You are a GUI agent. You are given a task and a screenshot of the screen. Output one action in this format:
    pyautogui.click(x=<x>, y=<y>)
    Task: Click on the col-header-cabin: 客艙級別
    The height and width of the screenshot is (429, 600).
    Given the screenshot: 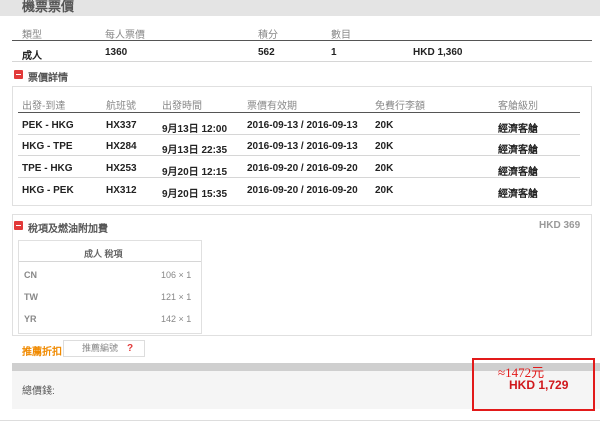 What is the action you would take?
    pyautogui.click(x=518, y=106)
    